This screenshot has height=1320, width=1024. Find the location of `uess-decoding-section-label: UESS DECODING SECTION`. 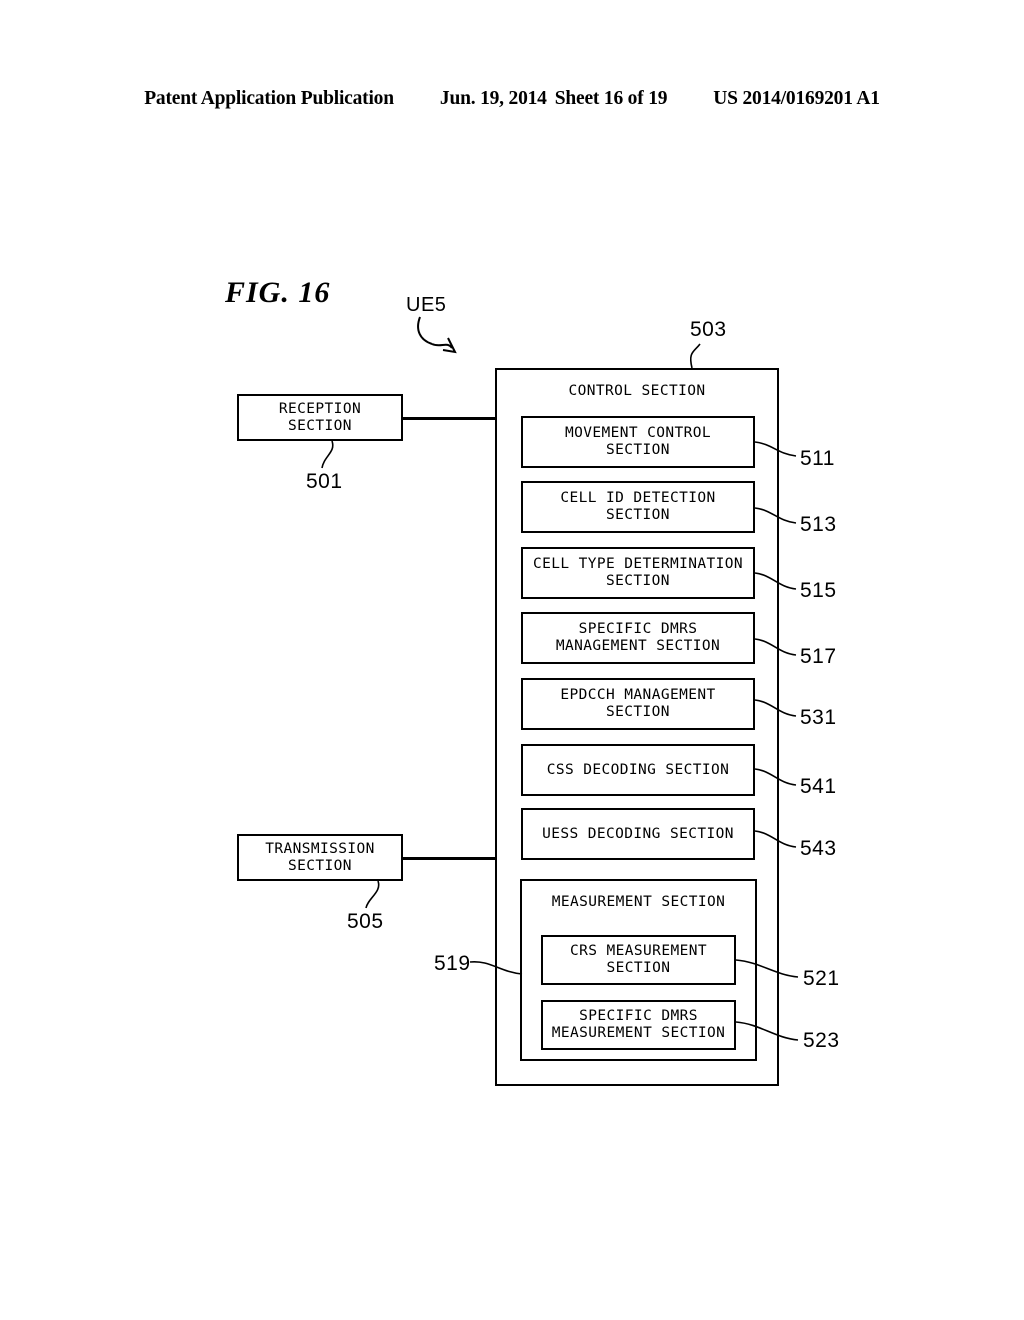

uess-decoding-section-label: UESS DECODING SECTION is located at coordinates (638, 833).